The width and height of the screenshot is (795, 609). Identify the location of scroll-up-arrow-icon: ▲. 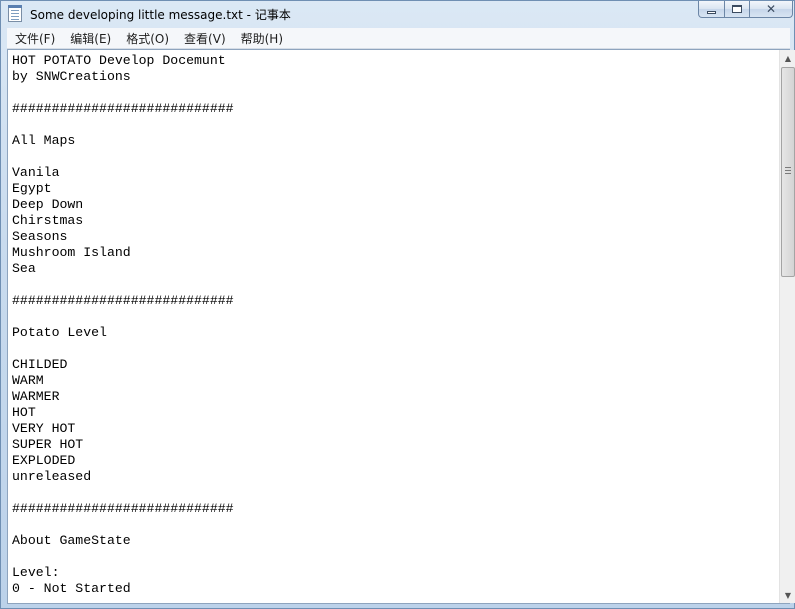
(787, 58).